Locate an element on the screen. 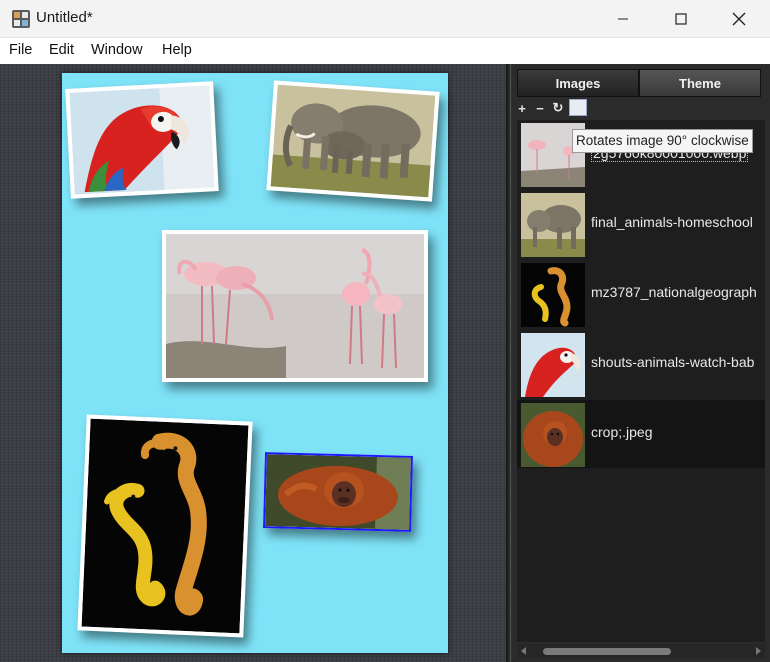 This screenshot has width=770, height=662. list-item-label: shouts-animals-watch-bab is located at coordinates (673, 362).